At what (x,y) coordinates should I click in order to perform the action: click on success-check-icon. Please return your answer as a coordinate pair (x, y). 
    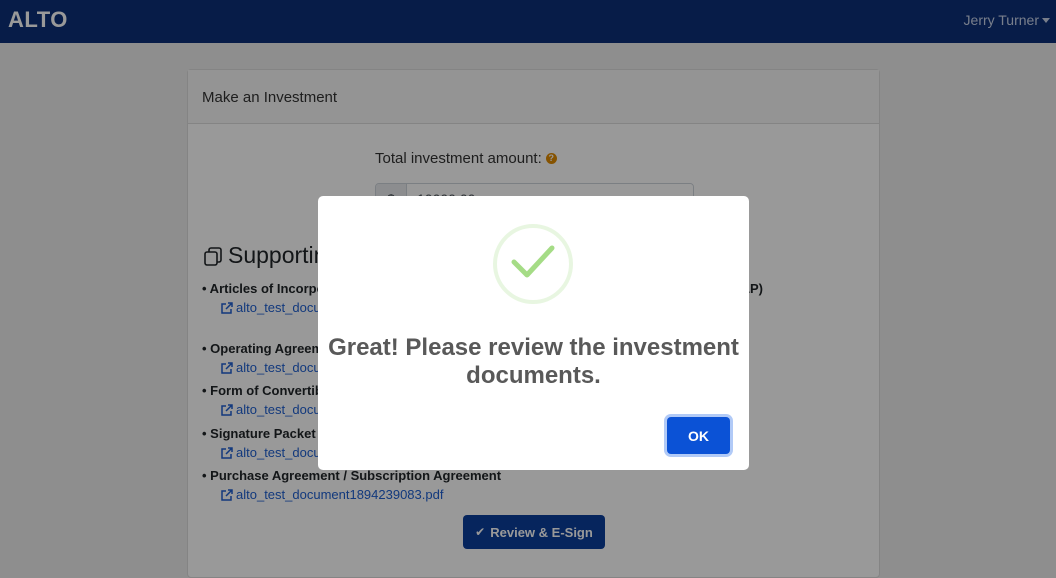
    Looking at the image, I should click on (533, 264).